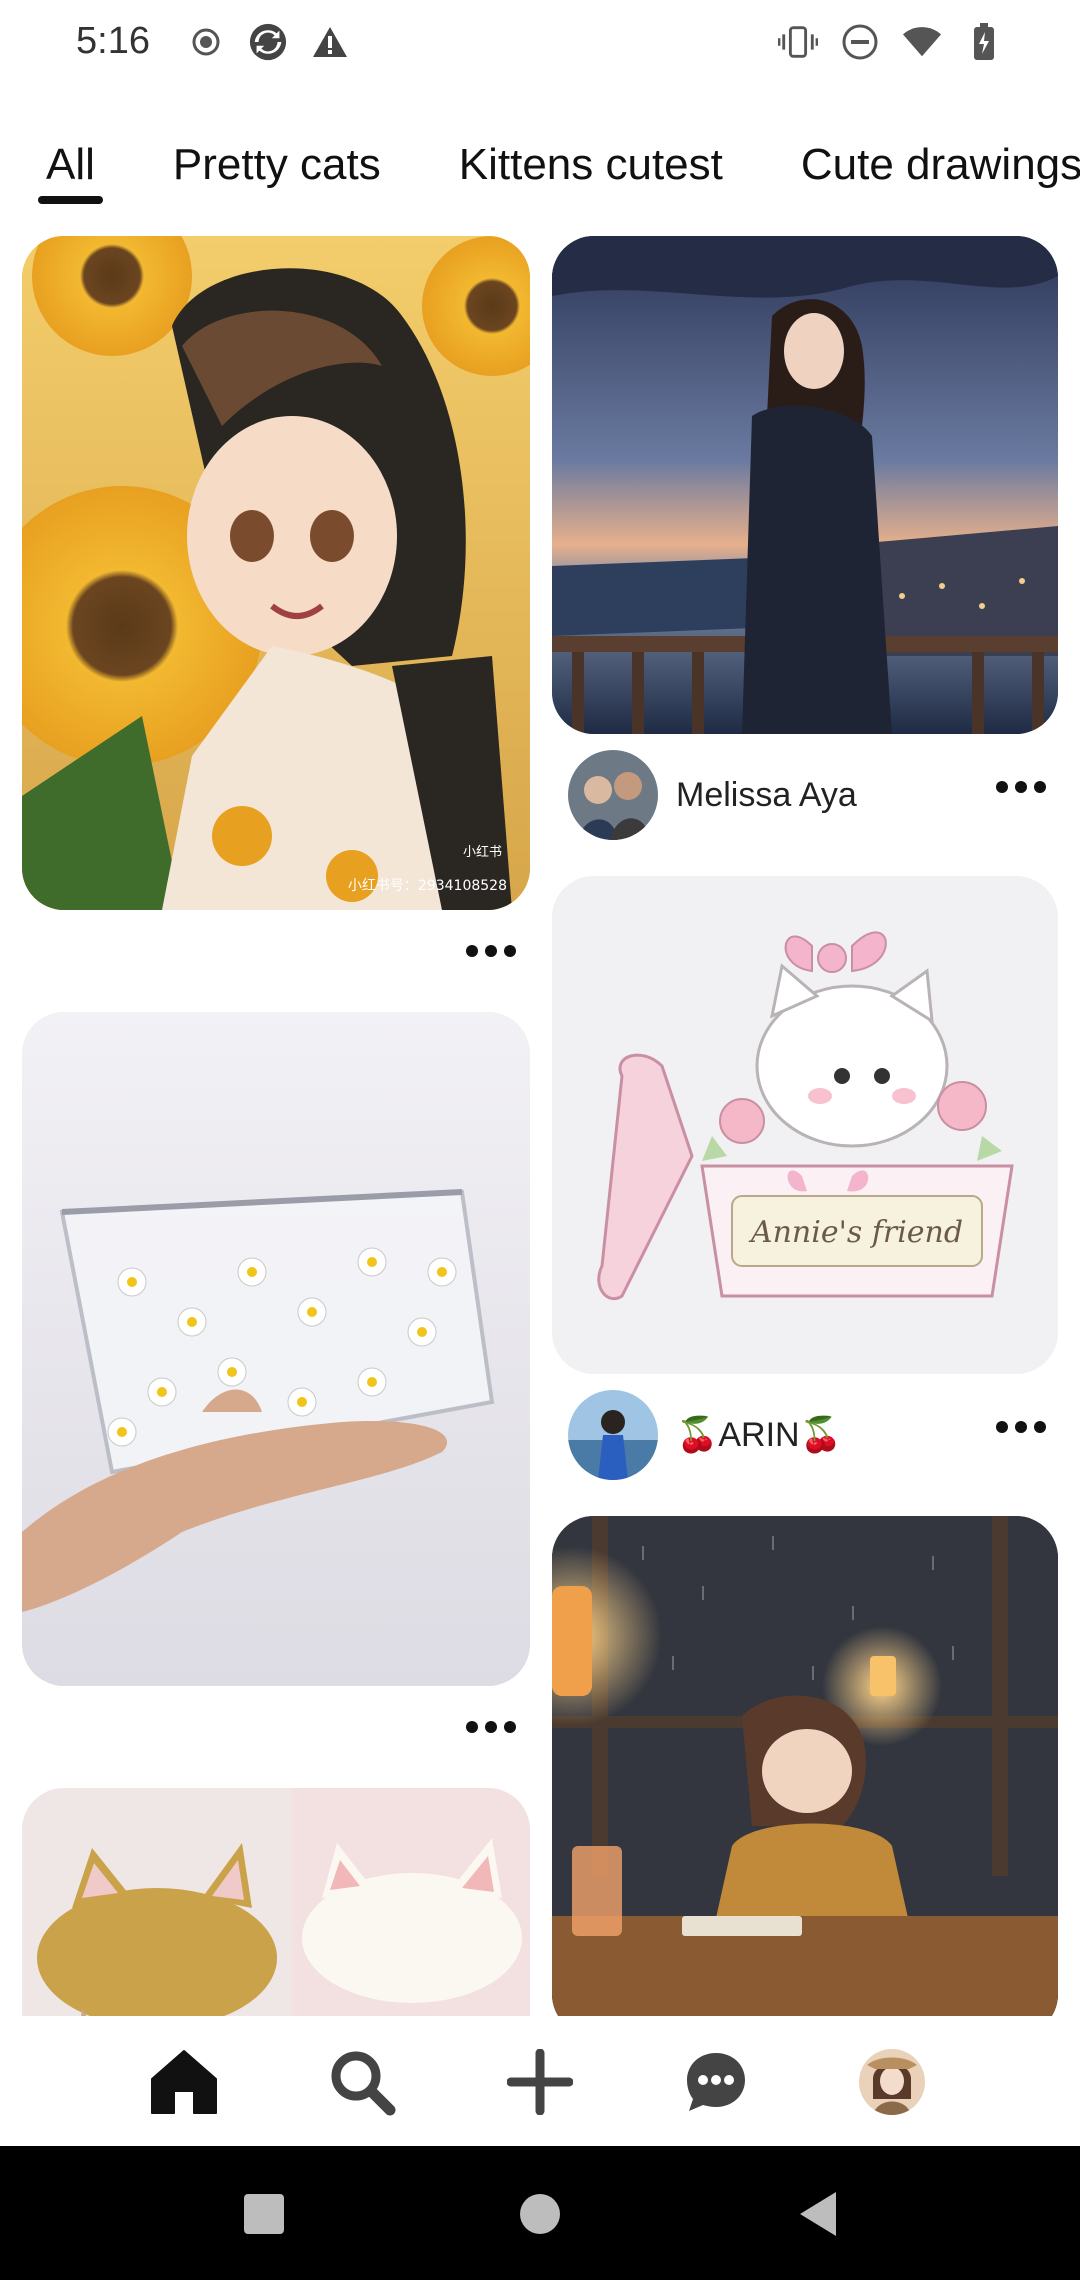 The width and height of the screenshot is (1080, 2280). I want to click on pin-annies-friend-kitten: Annie's friend, so click(805, 1125).